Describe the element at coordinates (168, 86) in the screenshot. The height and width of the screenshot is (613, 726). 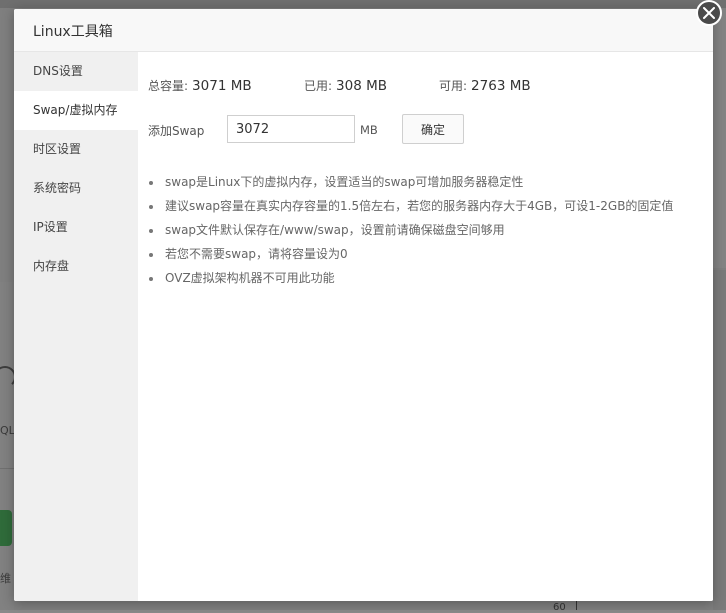
I see `total-label: 总容量:` at that location.